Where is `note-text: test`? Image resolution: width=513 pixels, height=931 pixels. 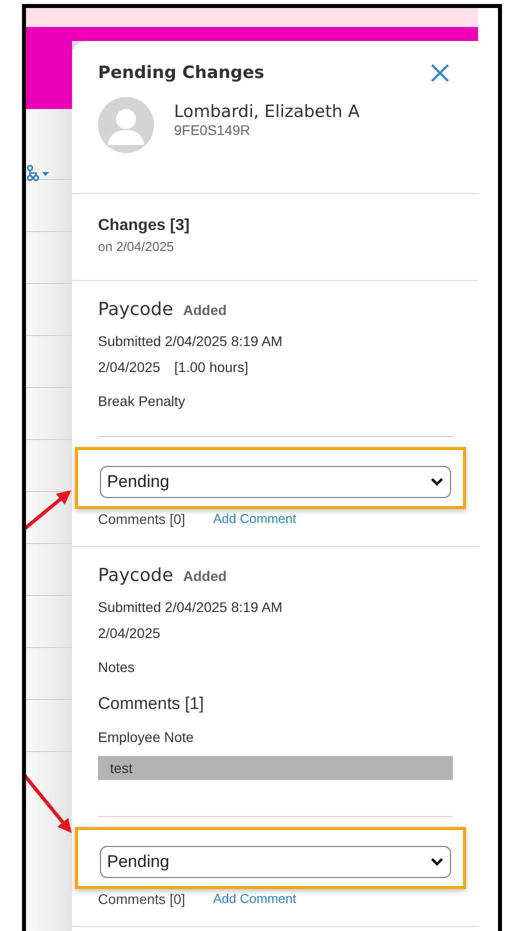
note-text: test is located at coordinates (275, 768).